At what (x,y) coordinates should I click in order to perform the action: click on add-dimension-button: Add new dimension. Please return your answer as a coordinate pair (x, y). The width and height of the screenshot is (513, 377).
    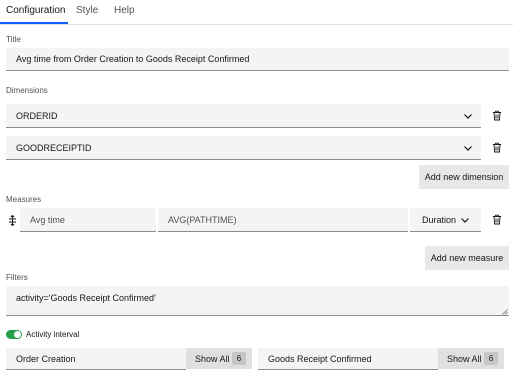
    Looking at the image, I should click on (464, 177).